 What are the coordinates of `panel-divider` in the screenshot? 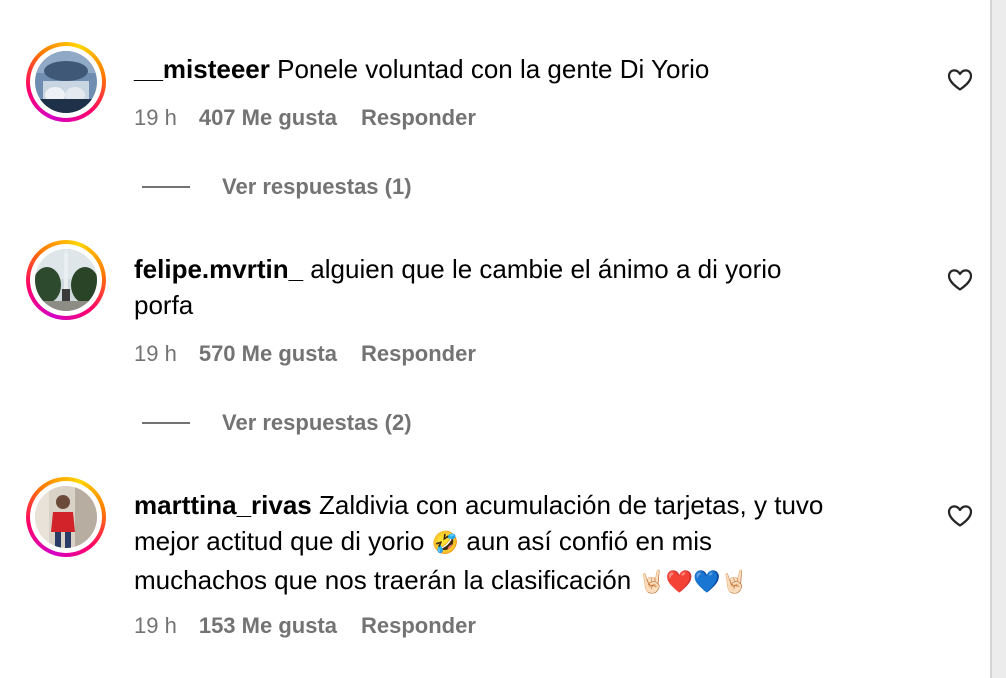 It's located at (991, 339).